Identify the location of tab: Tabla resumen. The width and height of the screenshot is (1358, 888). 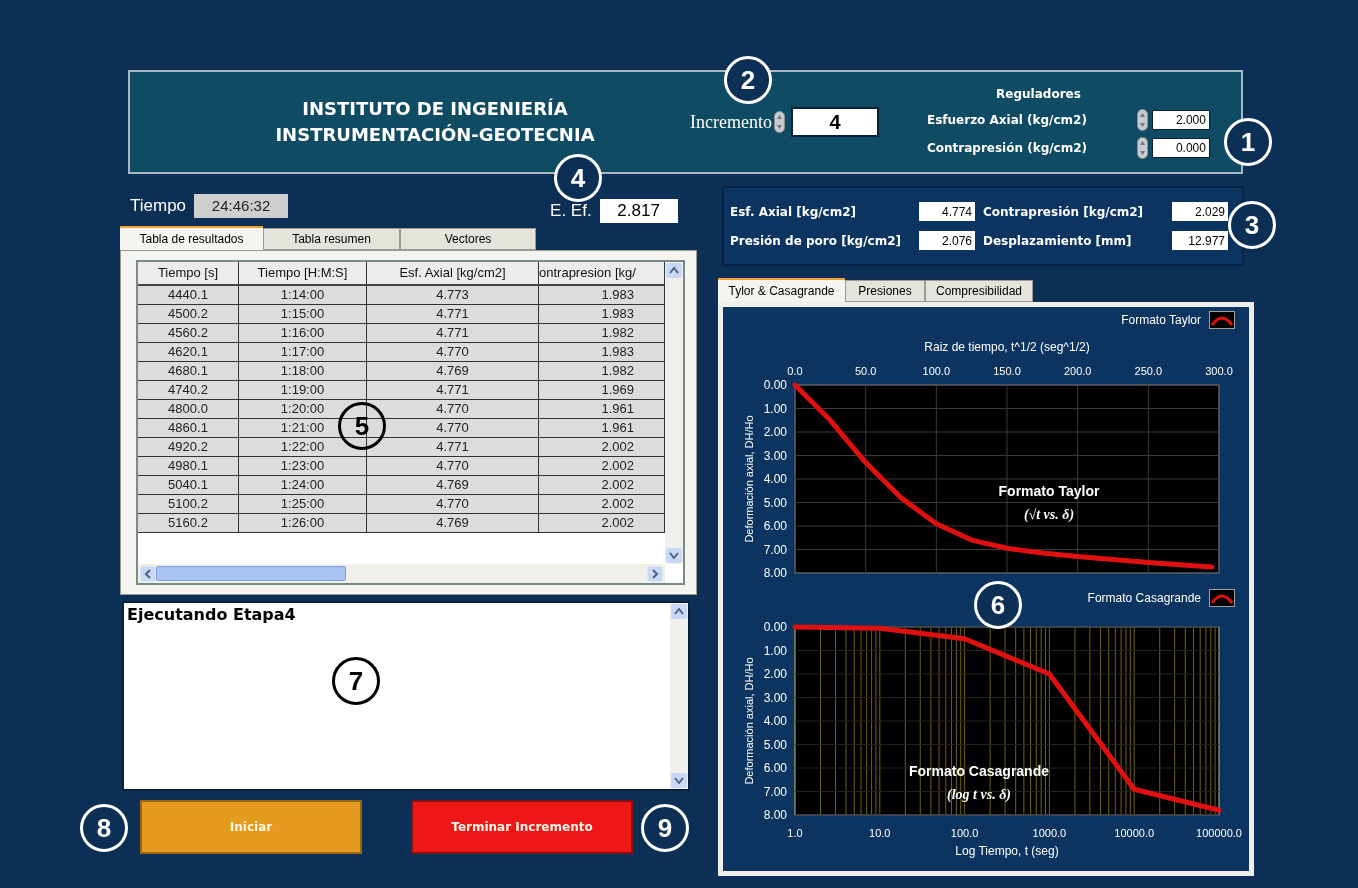
(331, 239).